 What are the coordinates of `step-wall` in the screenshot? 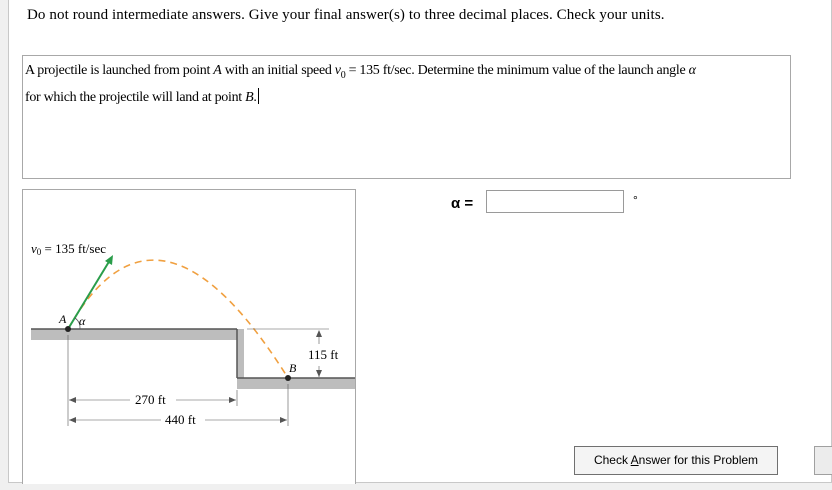 It's located at (240, 354).